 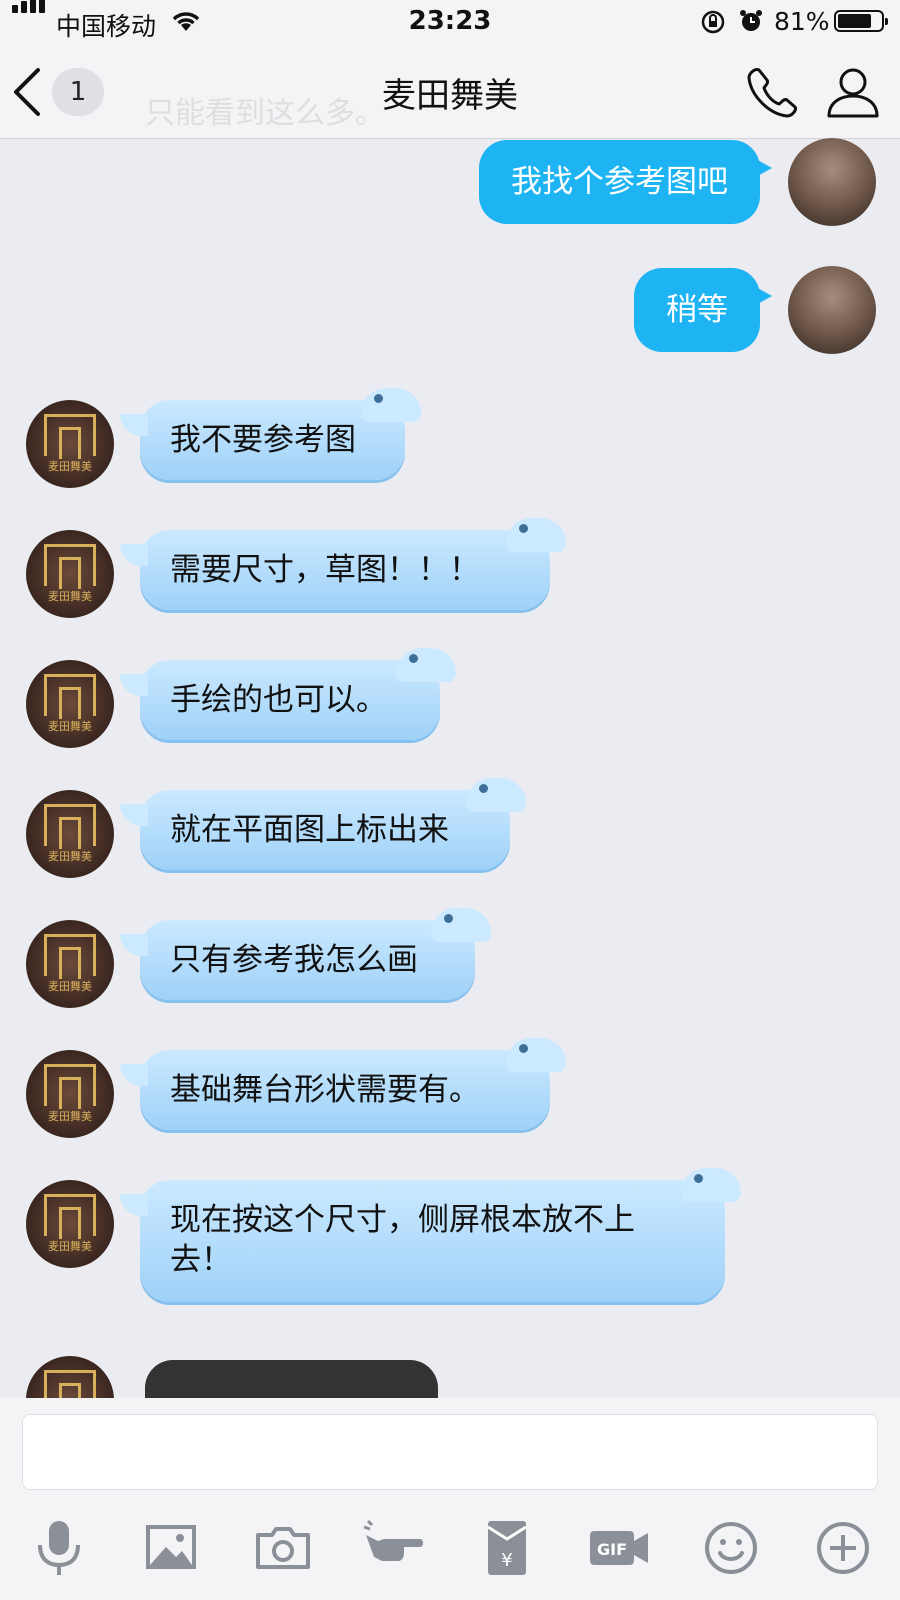 What do you see at coordinates (853, 92) in the screenshot?
I see `profile-icon` at bounding box center [853, 92].